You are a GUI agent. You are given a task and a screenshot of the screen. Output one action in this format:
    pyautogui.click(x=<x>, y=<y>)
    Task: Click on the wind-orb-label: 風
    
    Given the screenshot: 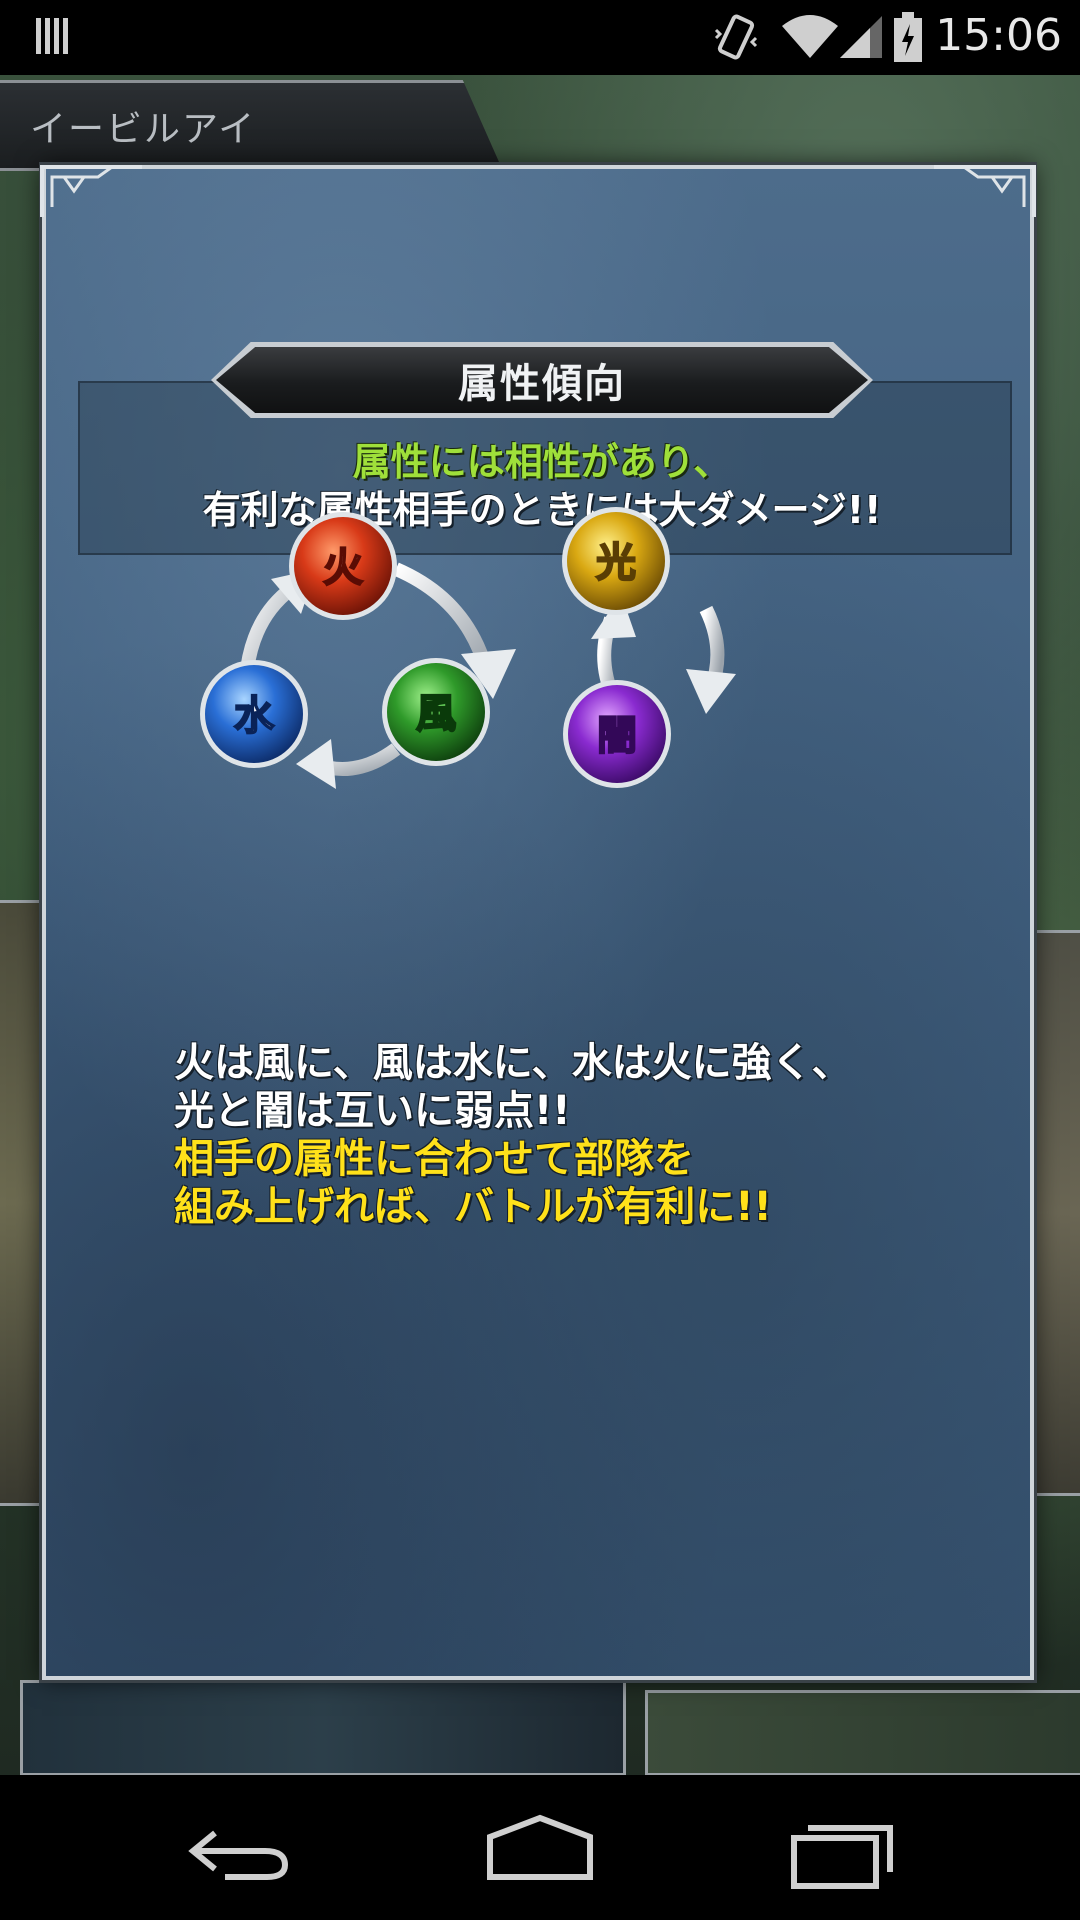 What is the action you would take?
    pyautogui.click(x=436, y=714)
    